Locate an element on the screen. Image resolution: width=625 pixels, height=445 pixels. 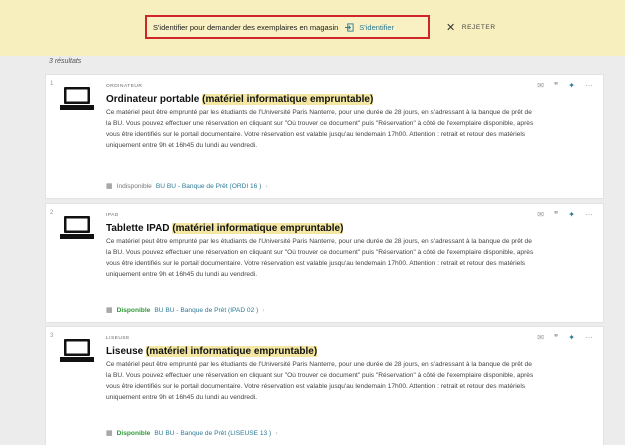
result-title-main: Ordinateur portable is located at coordinates (153, 99).